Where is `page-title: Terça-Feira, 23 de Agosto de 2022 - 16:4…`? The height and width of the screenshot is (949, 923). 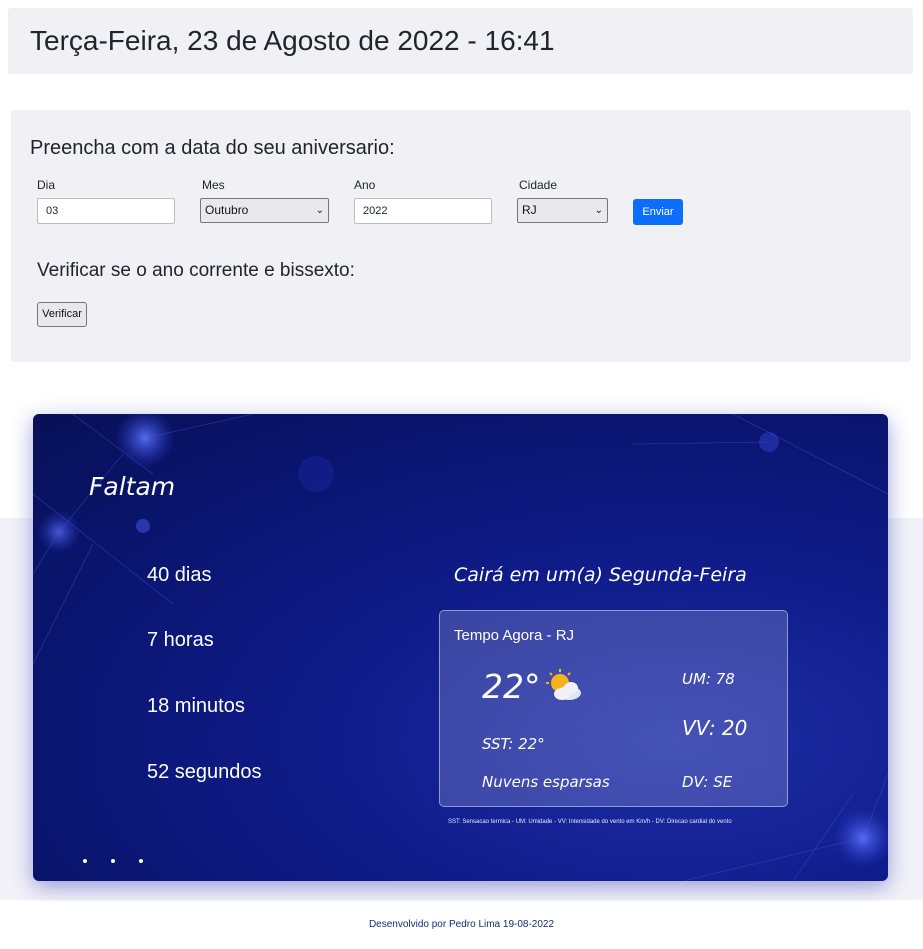
page-title: Terça-Feira, 23 de Agosto de 2022 - 16:4… is located at coordinates (292, 40).